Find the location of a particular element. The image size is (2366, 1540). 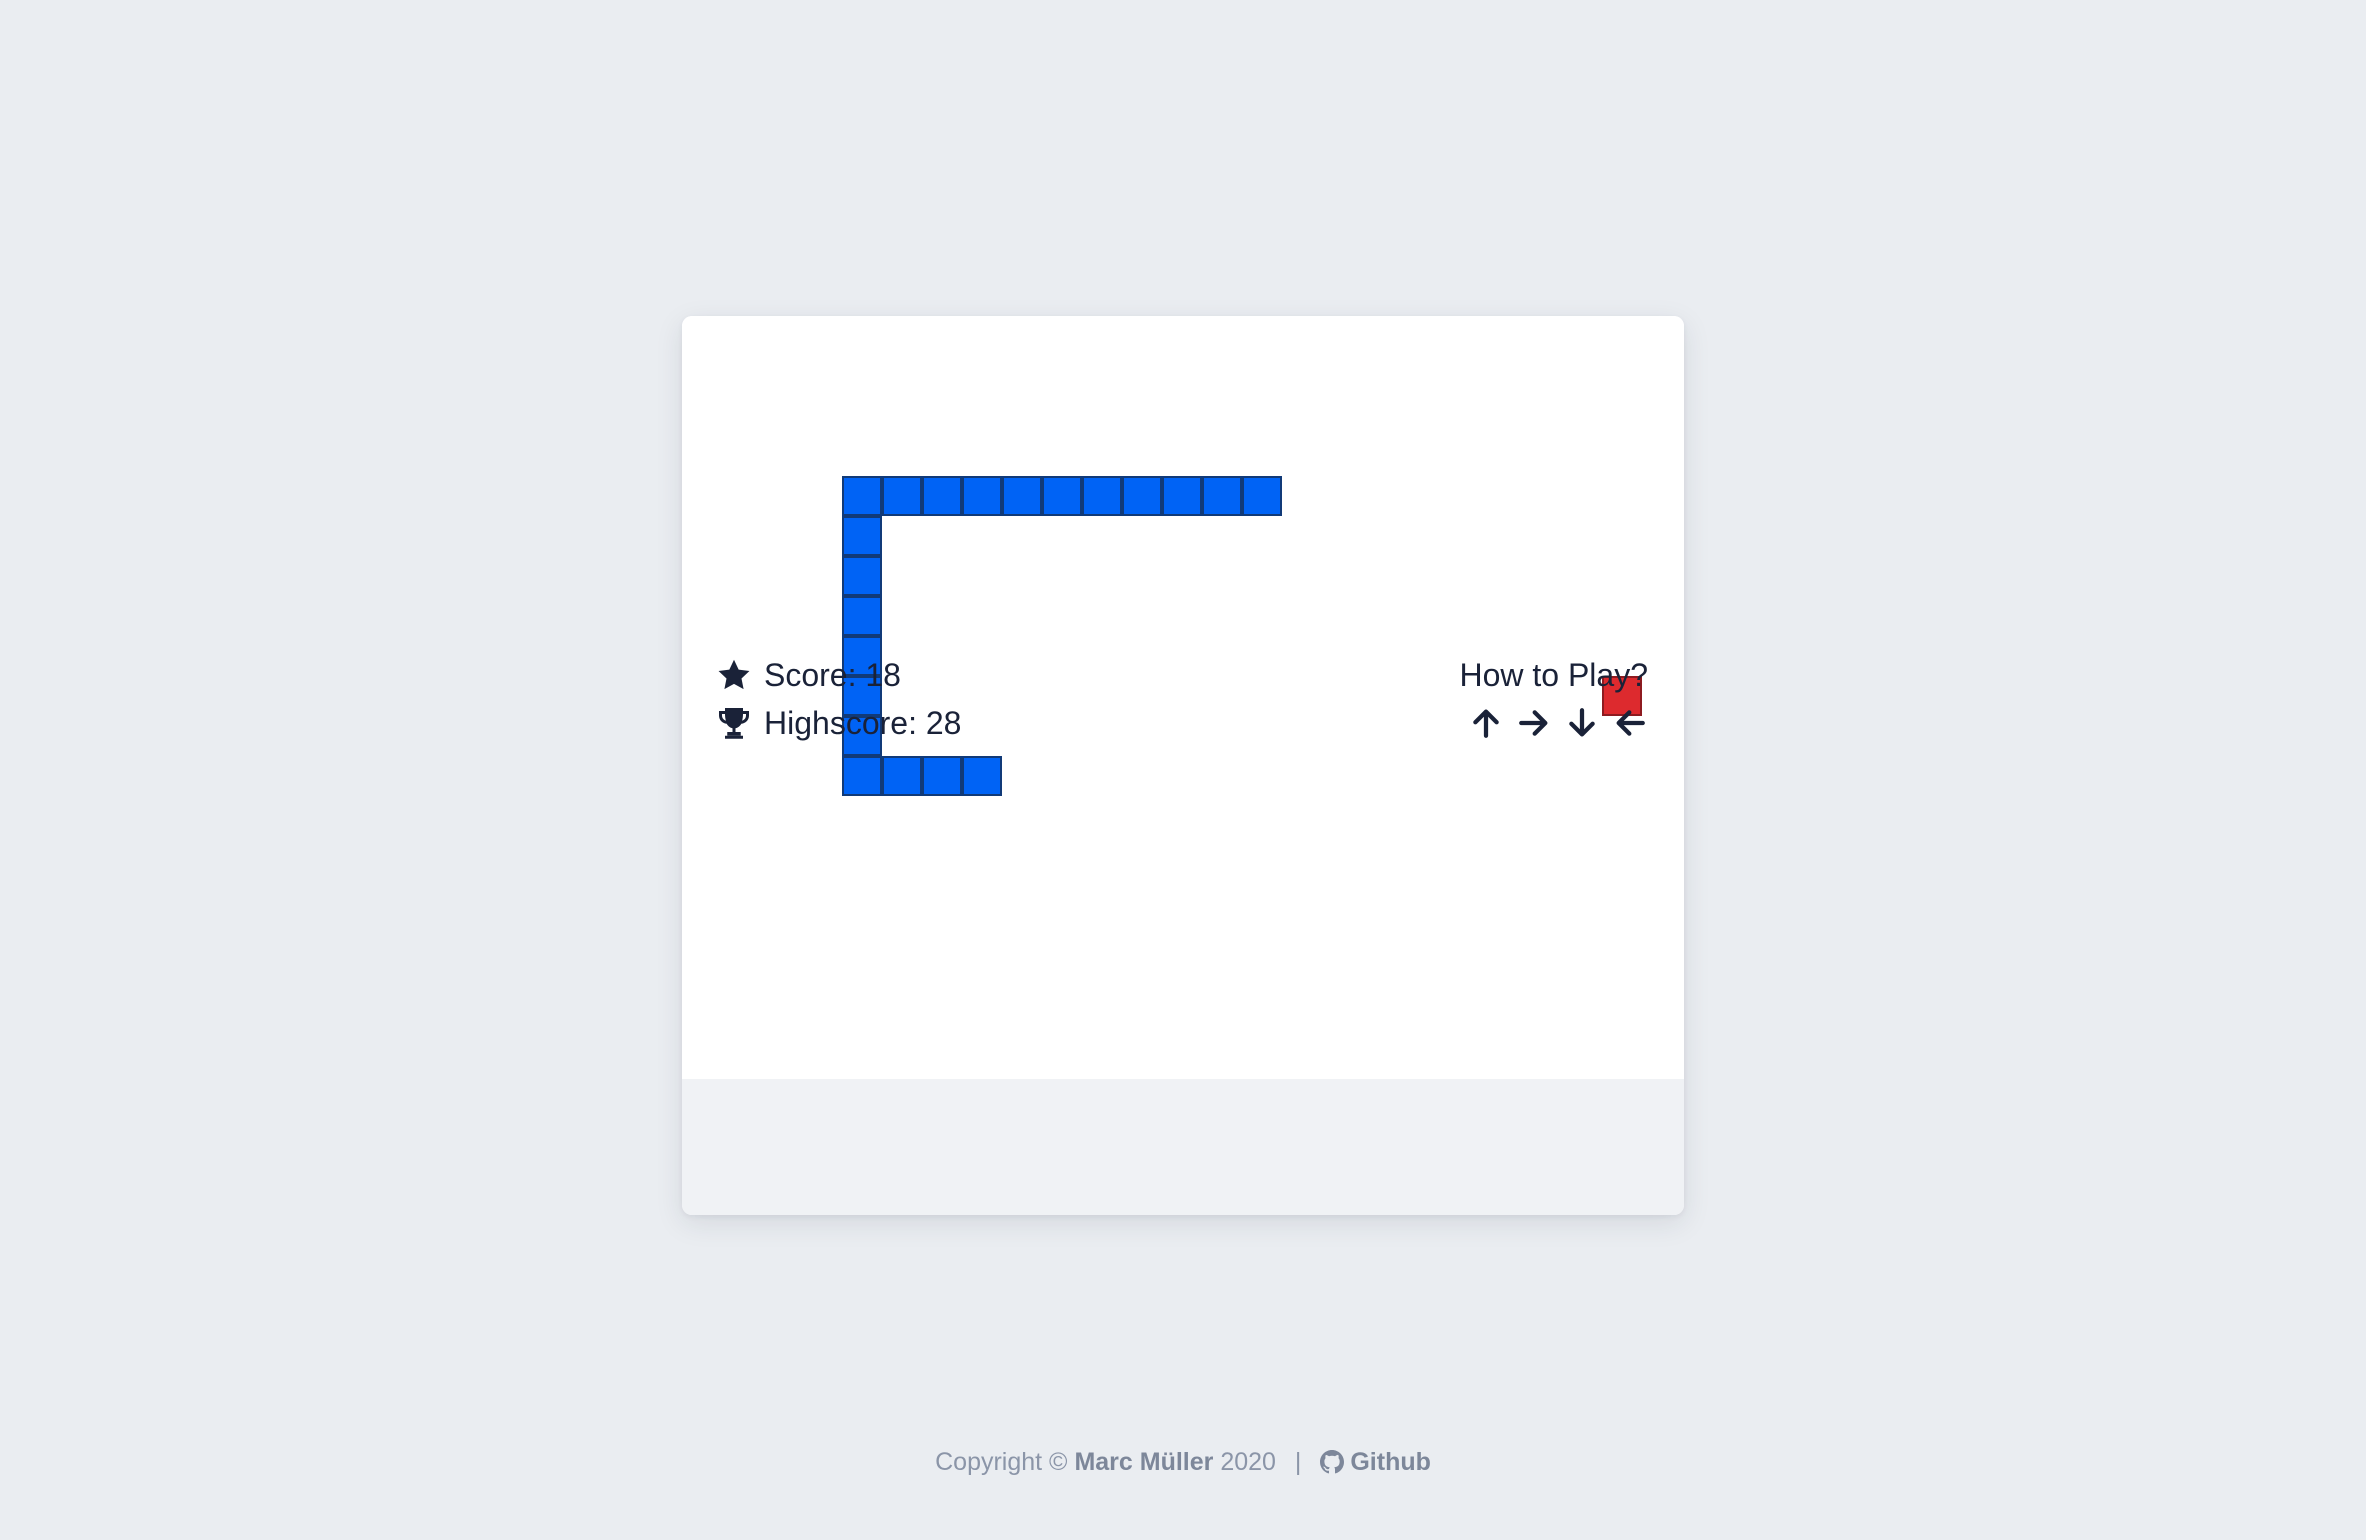

game-status-bar is located at coordinates (1183, 1147).